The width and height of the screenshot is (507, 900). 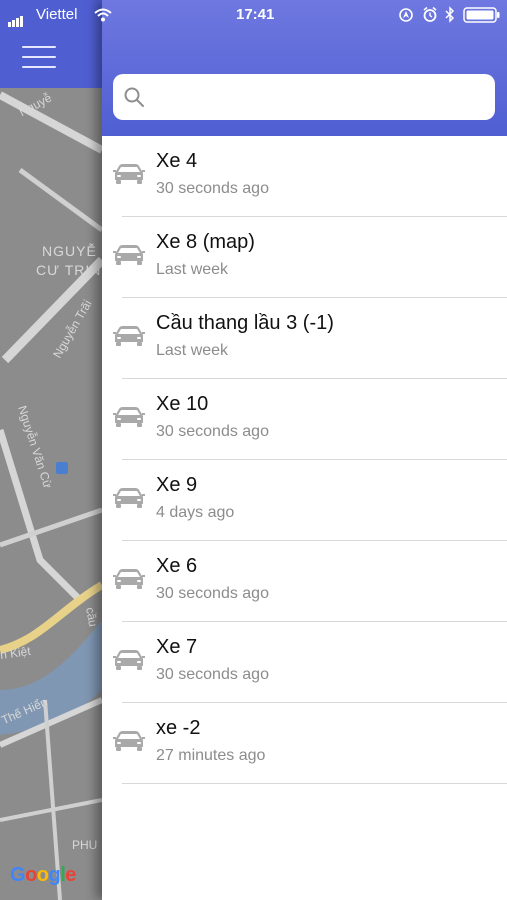 What do you see at coordinates (245, 323) in the screenshot?
I see `vehicle-name: Cầu thang lầu 3 (-1)` at bounding box center [245, 323].